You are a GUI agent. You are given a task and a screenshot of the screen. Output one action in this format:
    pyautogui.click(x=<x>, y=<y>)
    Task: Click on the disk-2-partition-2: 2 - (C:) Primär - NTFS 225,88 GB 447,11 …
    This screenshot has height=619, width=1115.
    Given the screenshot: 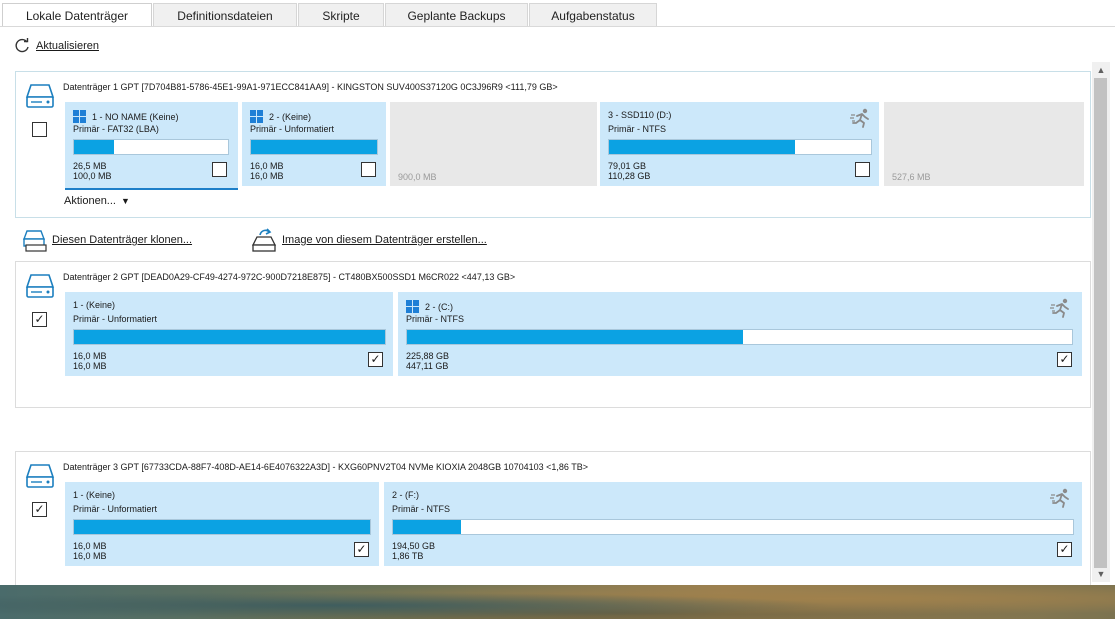 What is the action you would take?
    pyautogui.click(x=740, y=334)
    